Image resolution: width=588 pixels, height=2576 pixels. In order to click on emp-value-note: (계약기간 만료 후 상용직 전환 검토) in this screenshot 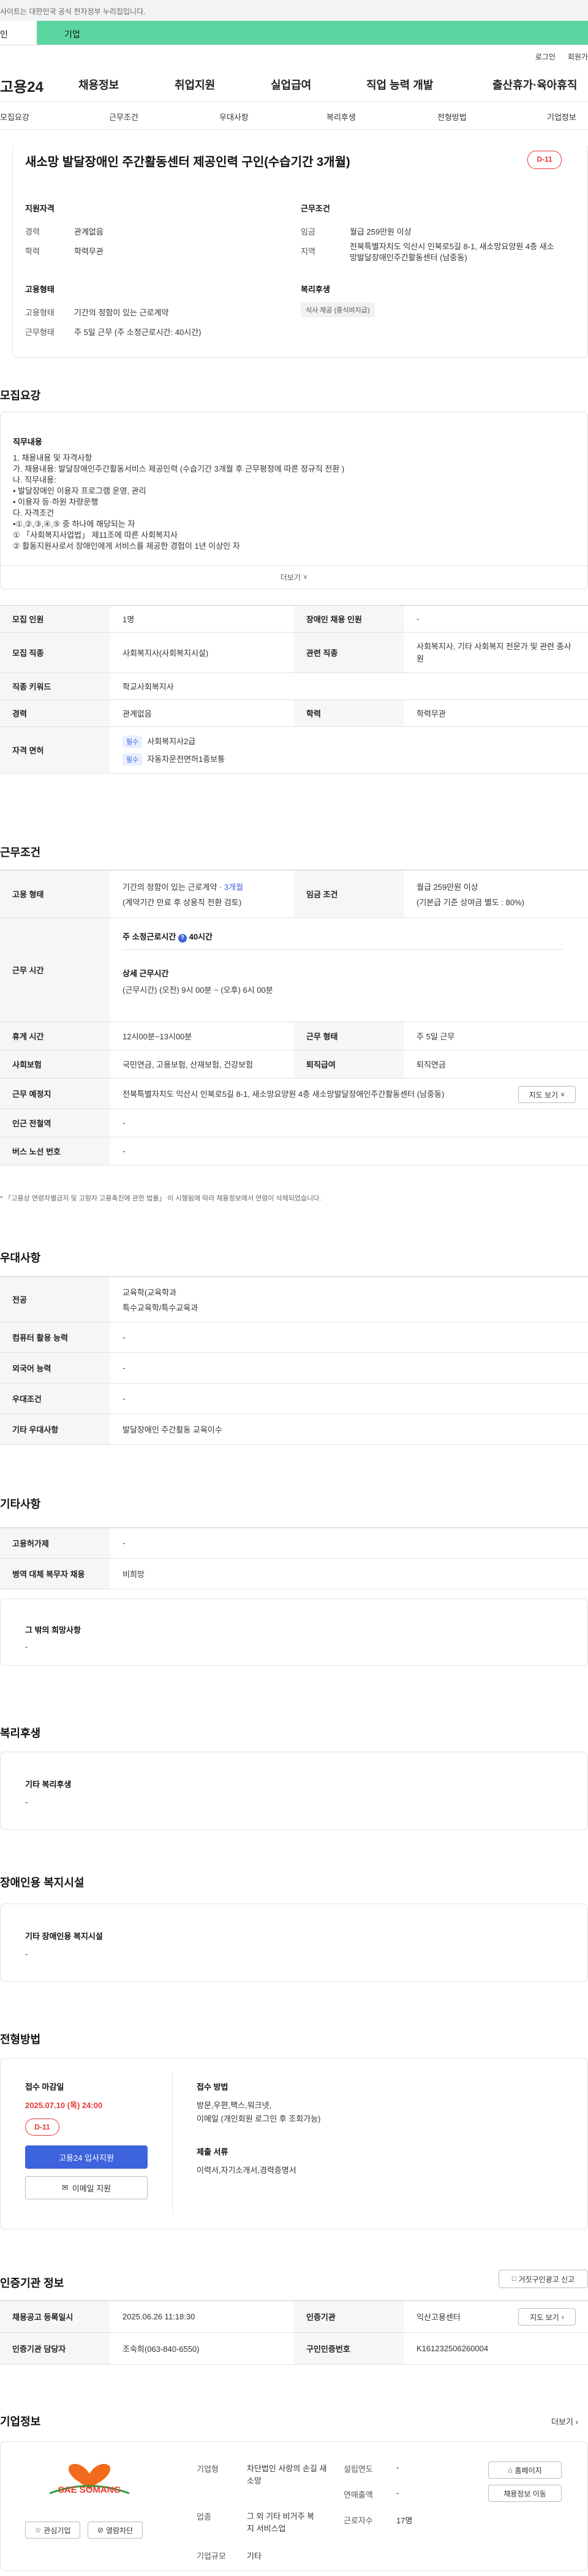, I will do `click(183, 902)`.